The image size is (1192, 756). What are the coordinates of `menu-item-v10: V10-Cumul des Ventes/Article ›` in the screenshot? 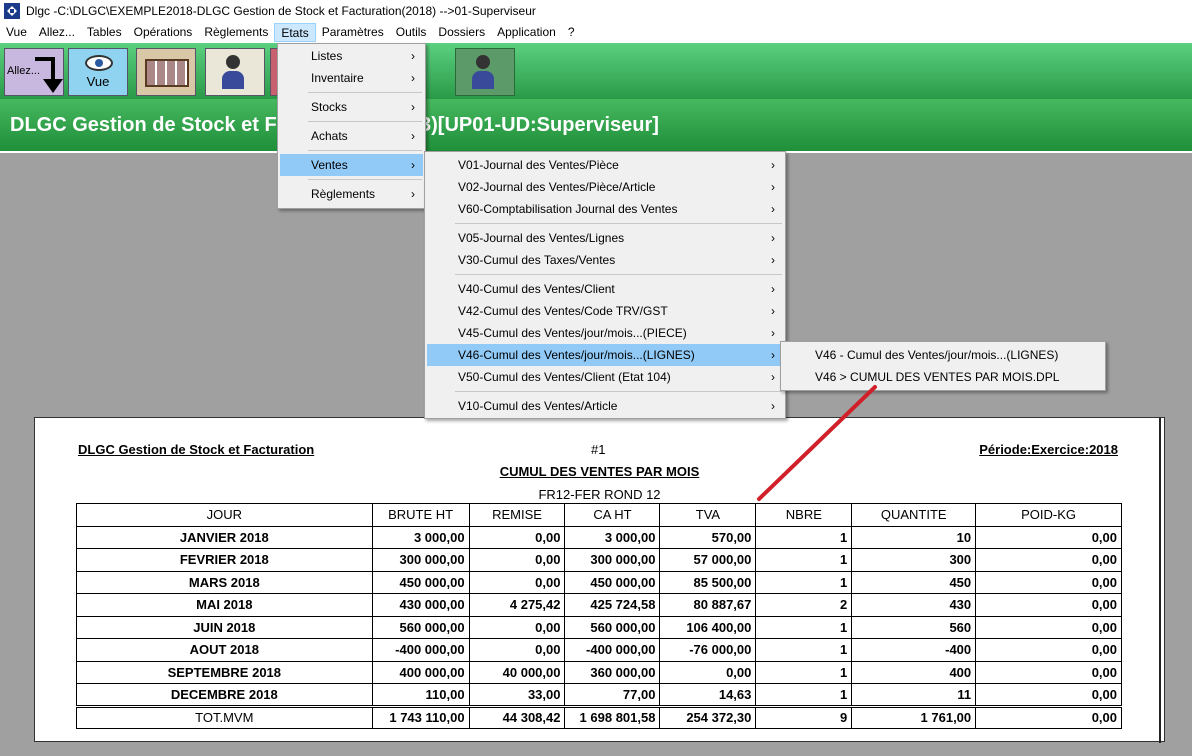 It's located at (605, 406).